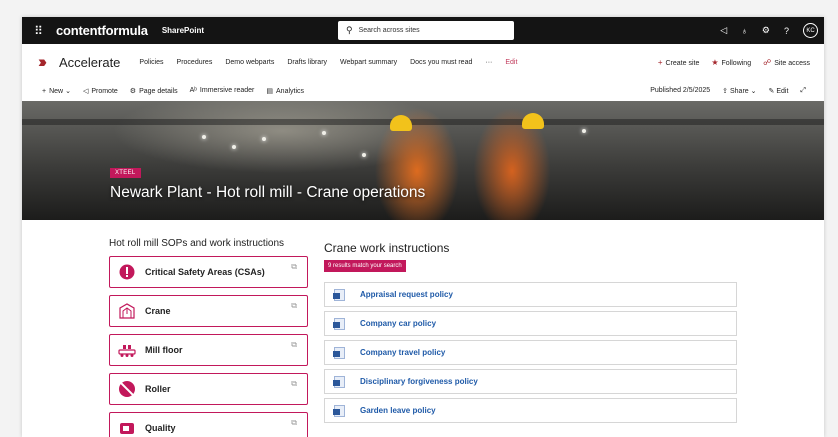 The image size is (838, 437). Describe the element at coordinates (786, 31) in the screenshot. I see `help-icon: ?` at that location.